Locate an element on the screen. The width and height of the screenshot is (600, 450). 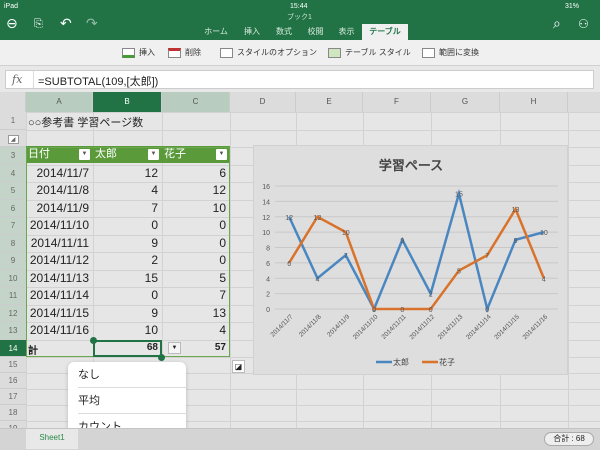
column-header-E: E is located at coordinates (329, 102).